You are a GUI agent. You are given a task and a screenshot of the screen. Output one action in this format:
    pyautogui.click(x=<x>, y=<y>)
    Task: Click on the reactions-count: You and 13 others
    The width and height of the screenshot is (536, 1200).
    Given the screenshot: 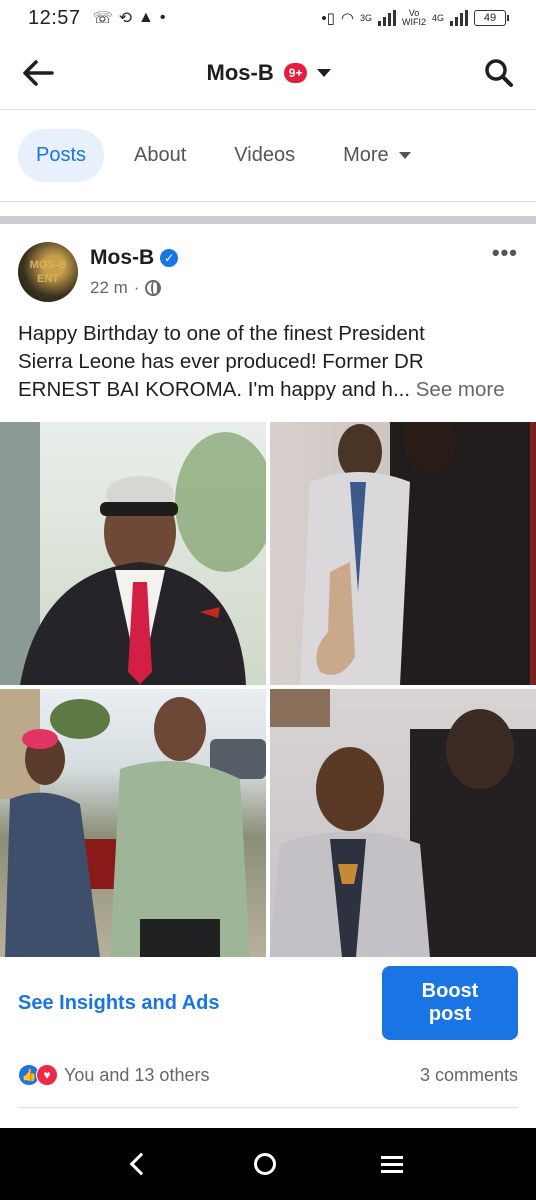 What is the action you would take?
    pyautogui.click(x=137, y=1074)
    